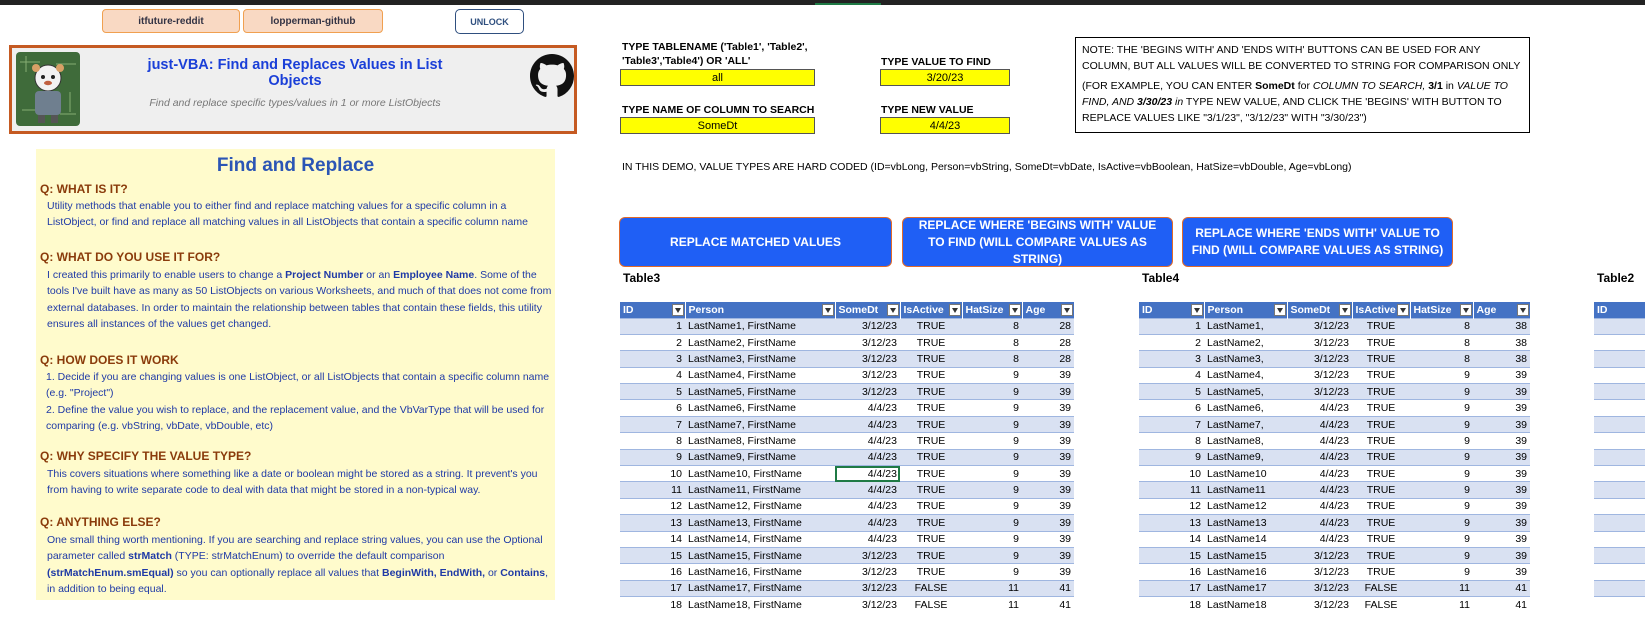 The width and height of the screenshot is (1645, 620). What do you see at coordinates (1245, 572) in the screenshot?
I see `cell-person: LastName16` at bounding box center [1245, 572].